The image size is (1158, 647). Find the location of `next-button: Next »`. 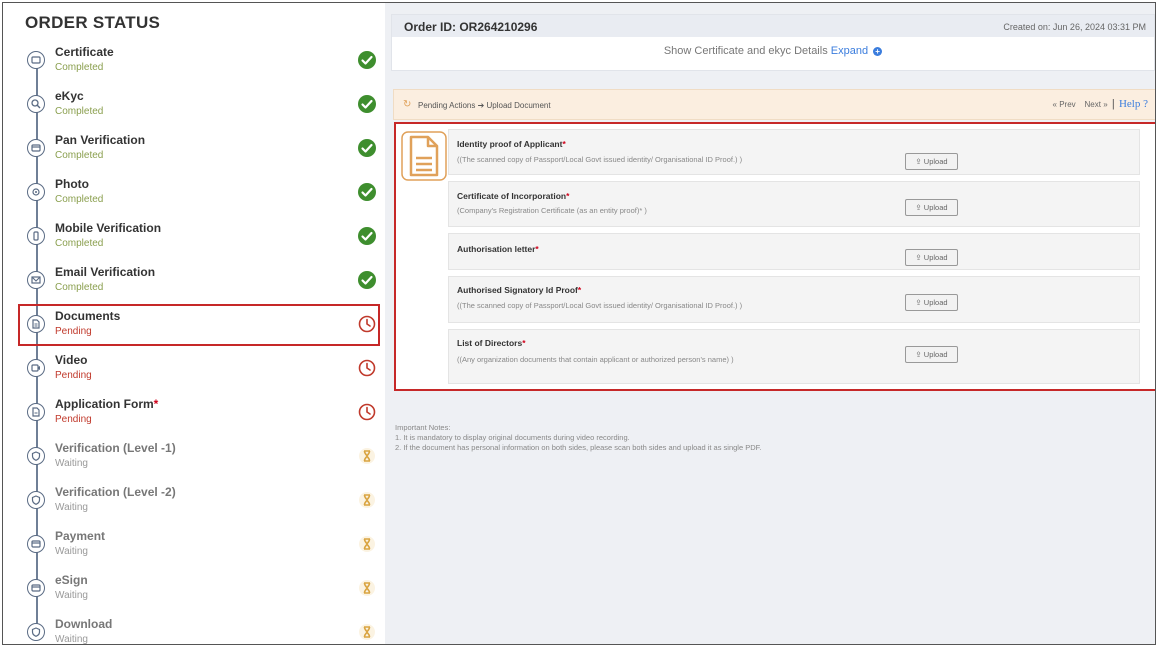

next-button: Next » is located at coordinates (1096, 104).